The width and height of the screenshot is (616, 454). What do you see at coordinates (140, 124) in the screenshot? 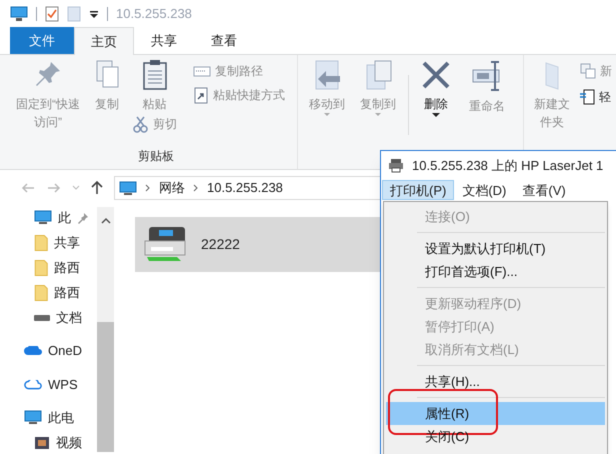
I see `scissors-icon` at bounding box center [140, 124].